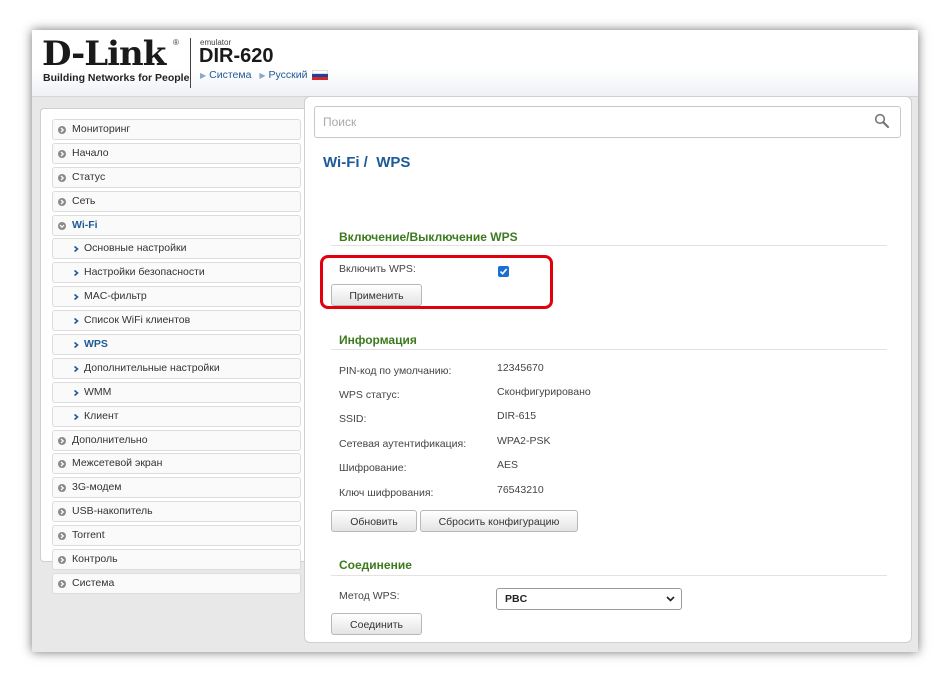 The height and width of the screenshot is (684, 950). What do you see at coordinates (90, 152) in the screenshot?
I see `sidebar-item-label: Начало` at bounding box center [90, 152].